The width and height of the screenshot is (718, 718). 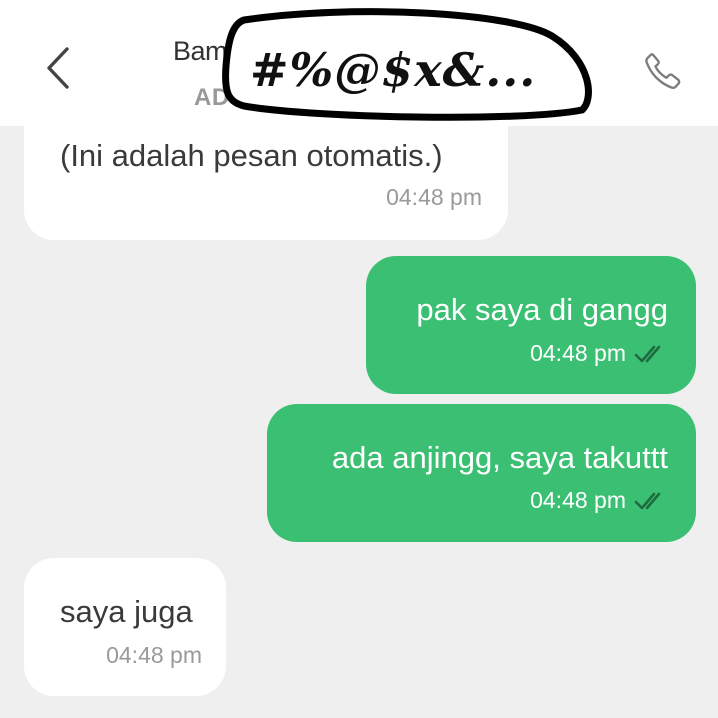 I want to click on message-text: saya juga, so click(x=126, y=611).